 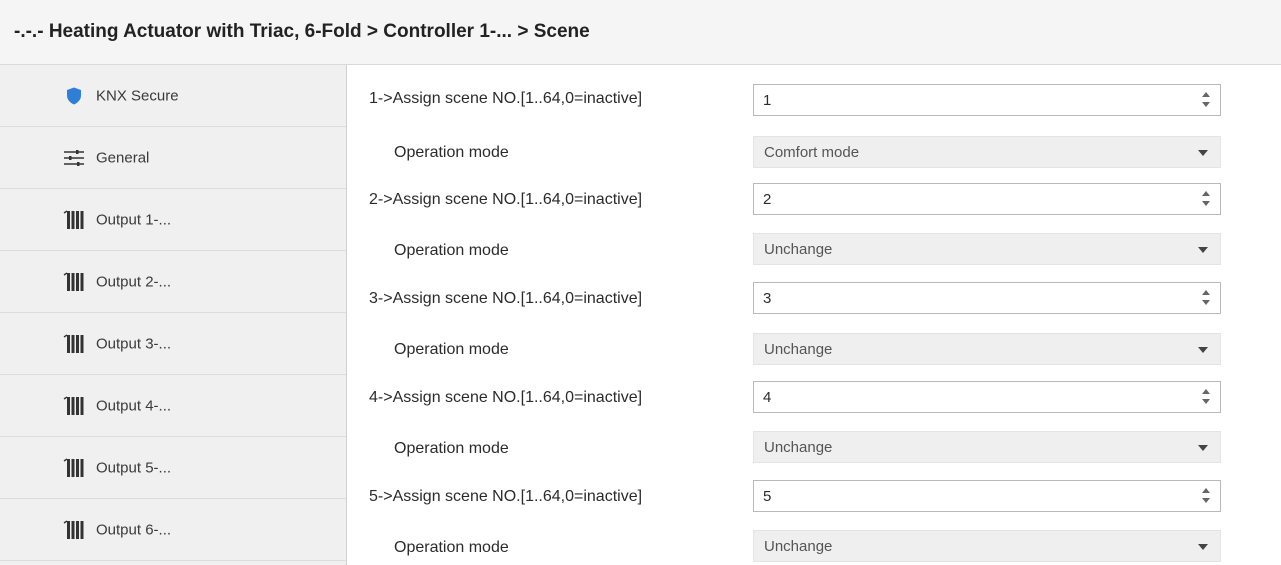 What do you see at coordinates (974, 496) in the screenshot?
I see `scene-5-number-field` at bounding box center [974, 496].